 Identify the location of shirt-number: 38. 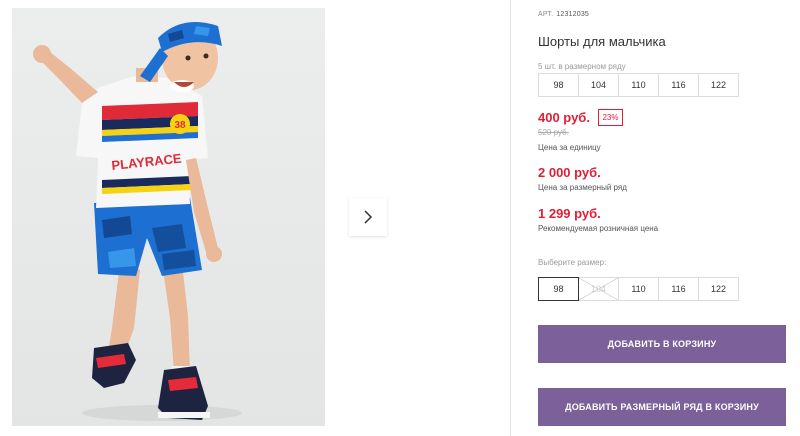
(180, 125).